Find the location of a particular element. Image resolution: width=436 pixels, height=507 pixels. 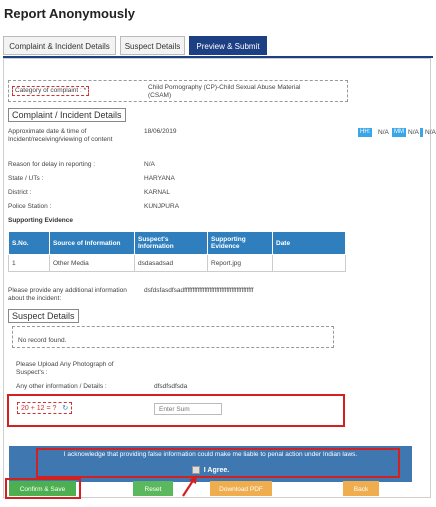

cell-suspect-info: dsdasadsad is located at coordinates (171, 263).